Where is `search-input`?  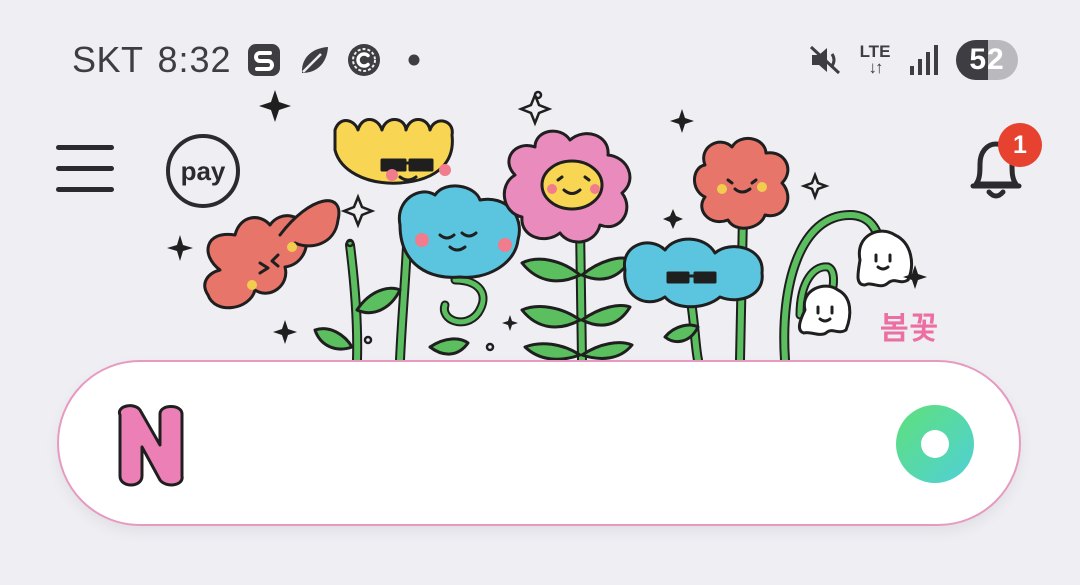 search-input is located at coordinates (547, 444).